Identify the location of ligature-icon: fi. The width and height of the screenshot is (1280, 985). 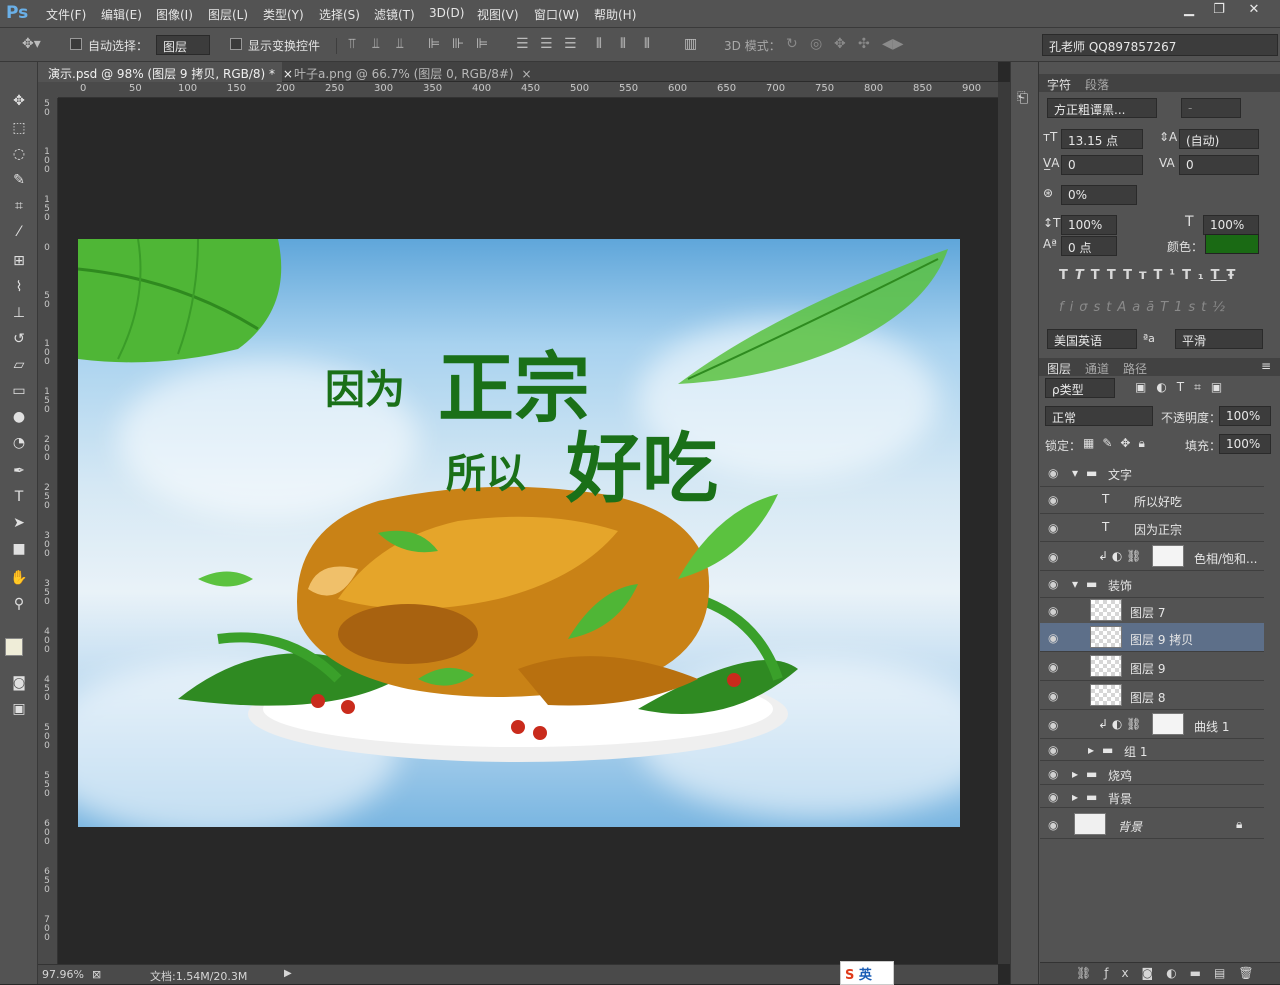
(1069, 307).